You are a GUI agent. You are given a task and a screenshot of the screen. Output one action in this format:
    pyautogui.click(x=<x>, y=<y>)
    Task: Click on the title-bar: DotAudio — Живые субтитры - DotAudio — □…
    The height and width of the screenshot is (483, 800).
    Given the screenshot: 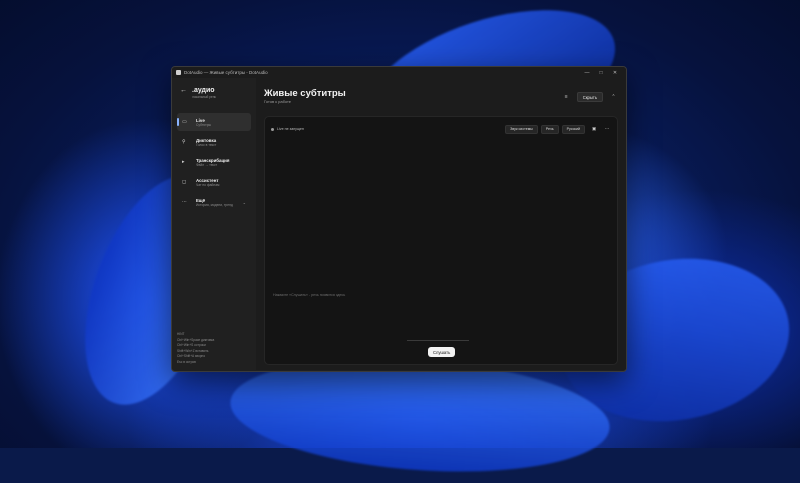 What is the action you would take?
    pyautogui.click(x=399, y=72)
    